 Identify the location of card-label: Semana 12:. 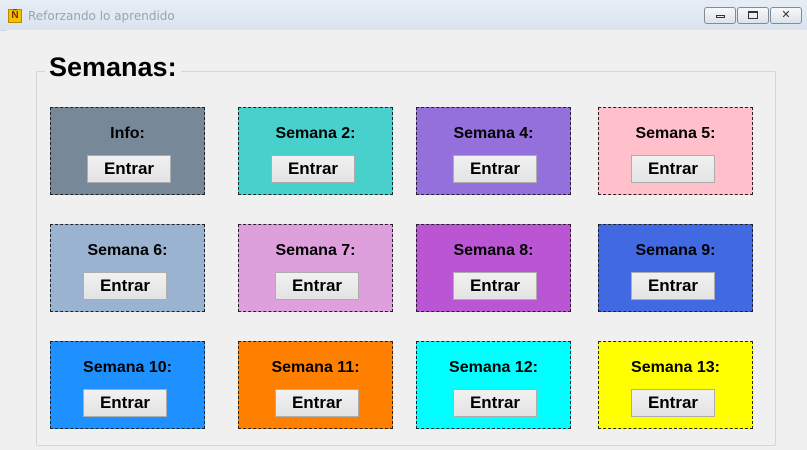
(493, 367).